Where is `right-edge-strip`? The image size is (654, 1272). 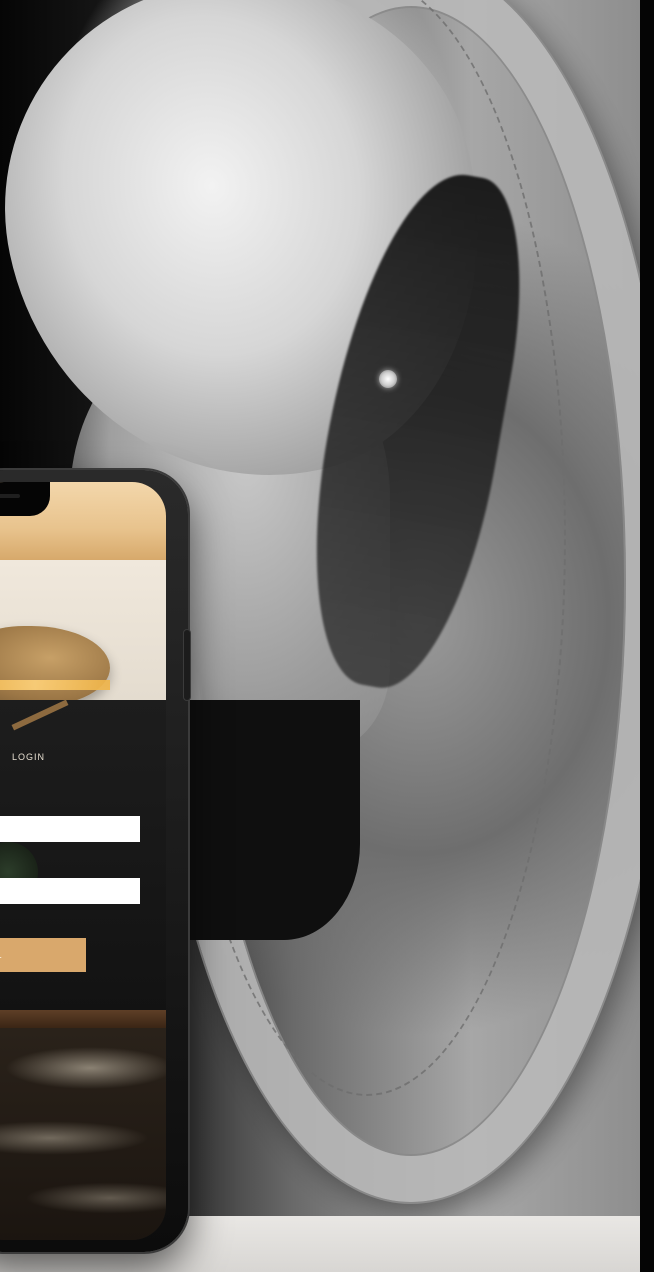 right-edge-strip is located at coordinates (647, 636).